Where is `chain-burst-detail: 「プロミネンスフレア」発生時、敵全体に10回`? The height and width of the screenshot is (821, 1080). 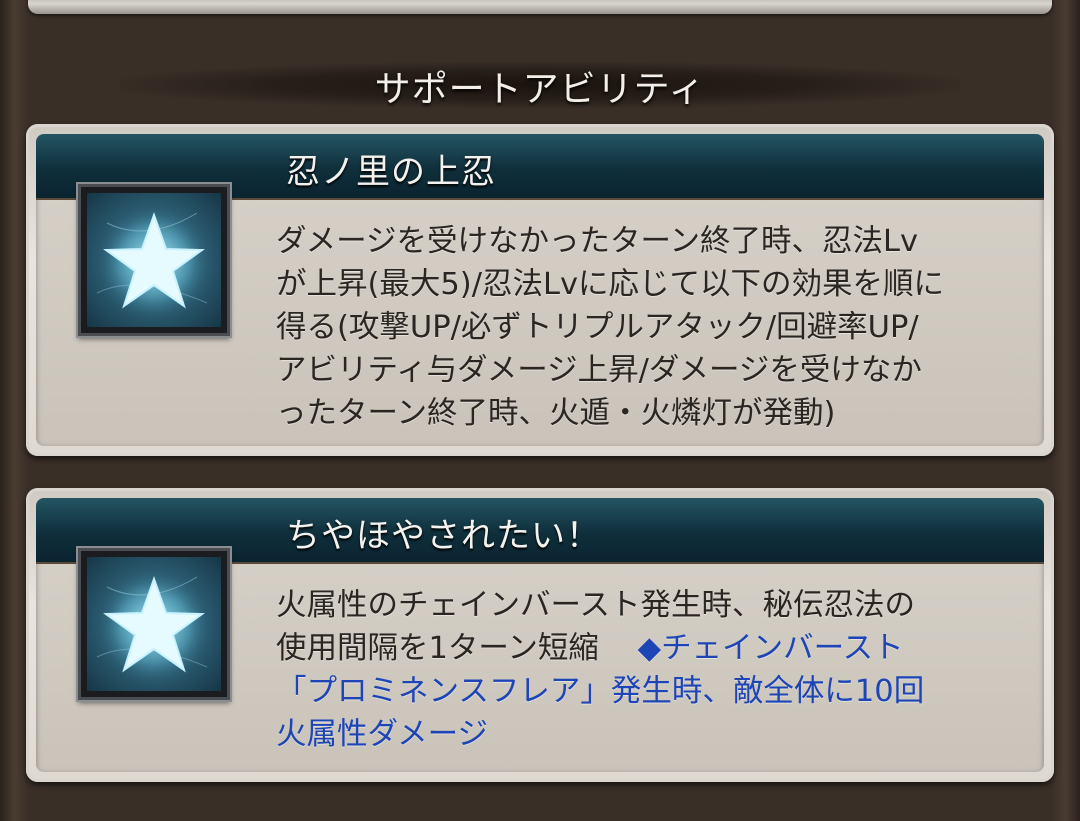
chain-burst-detail: 「プロミネンスフレア」発生時、敵全体に10回 is located at coordinates (600, 691).